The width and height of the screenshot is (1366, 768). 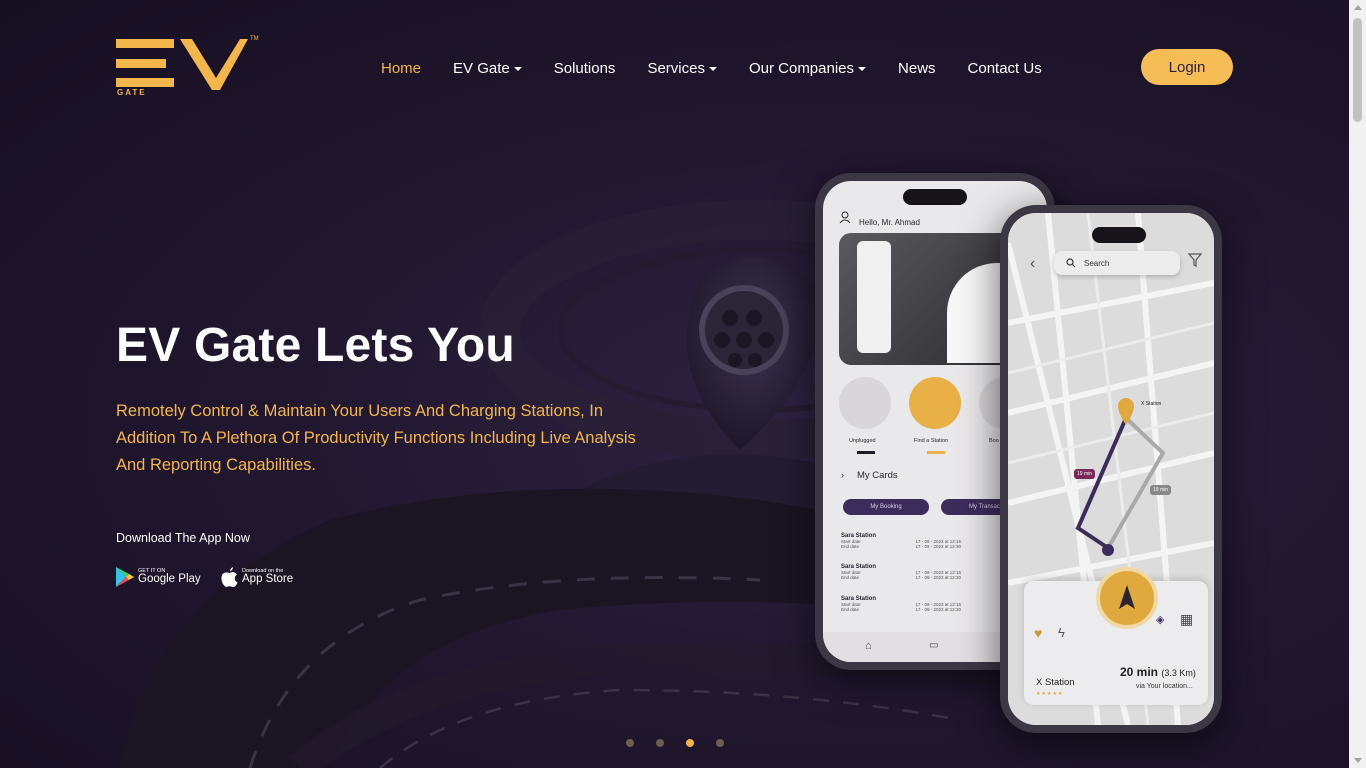 I want to click on scrollbar-thumb, so click(x=1357, y=70).